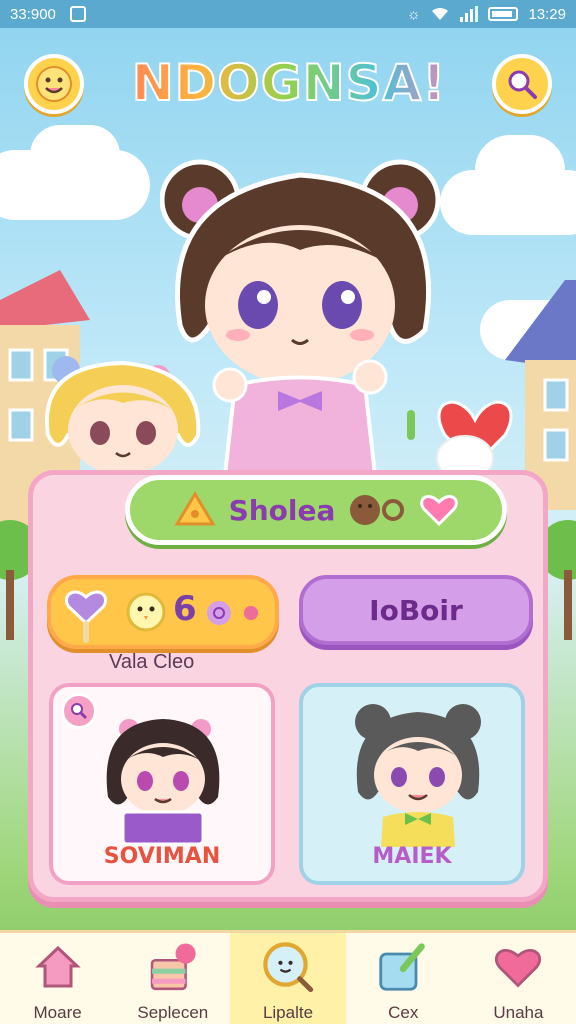 This screenshot has height=1024, width=576. Describe the element at coordinates (232, 613) in the screenshot. I see `spiral-icon` at that location.